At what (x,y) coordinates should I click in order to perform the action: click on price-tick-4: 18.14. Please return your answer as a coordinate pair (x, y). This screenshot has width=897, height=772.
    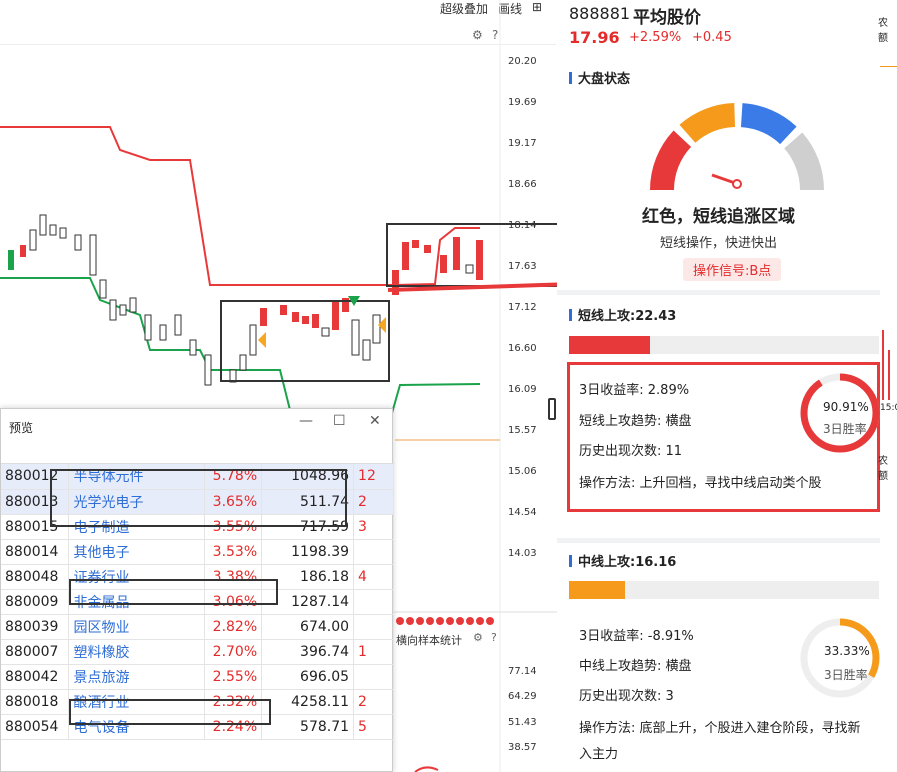
    Looking at the image, I should click on (522, 225).